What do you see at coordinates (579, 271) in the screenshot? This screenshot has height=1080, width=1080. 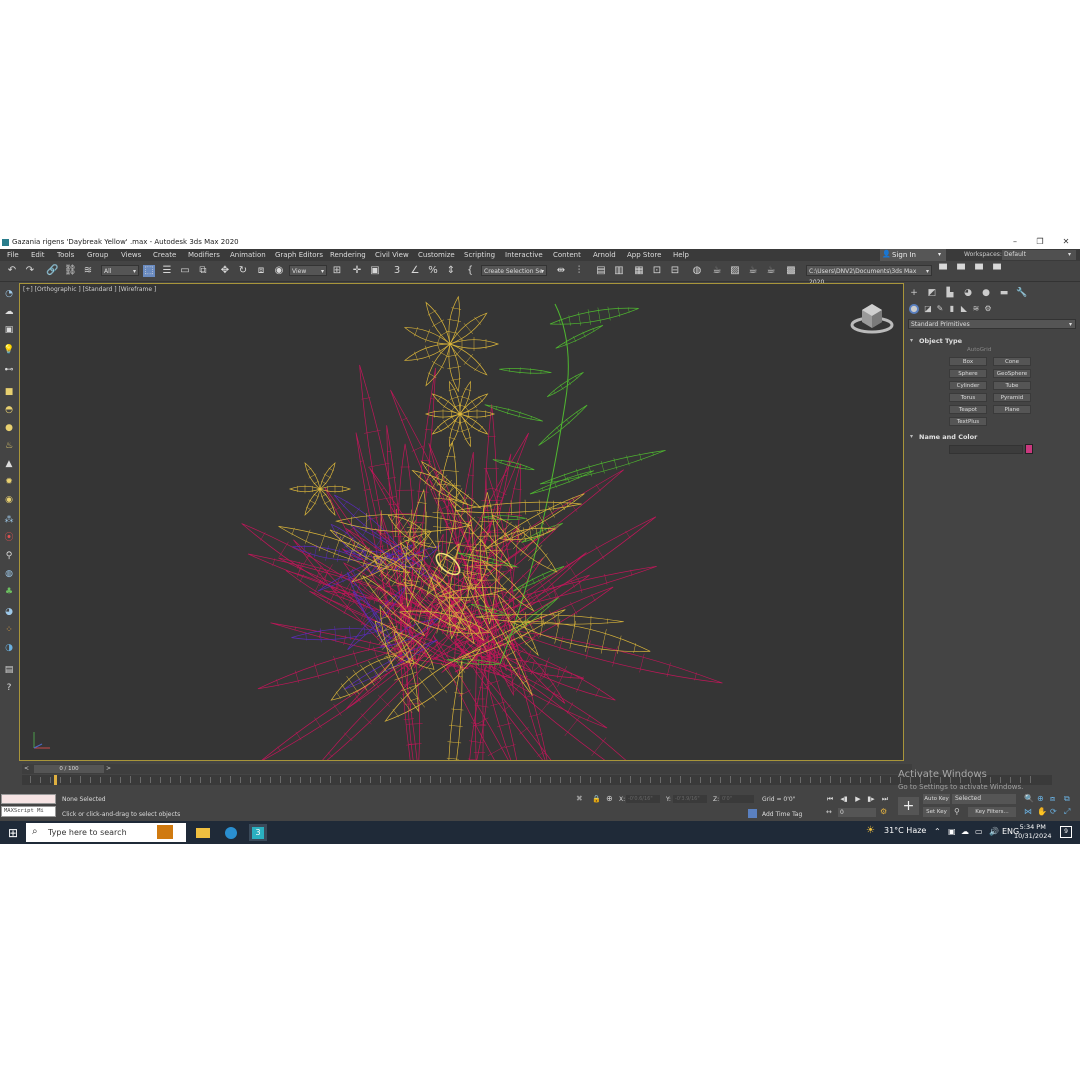 I see `align-icon: ⫶` at bounding box center [579, 271].